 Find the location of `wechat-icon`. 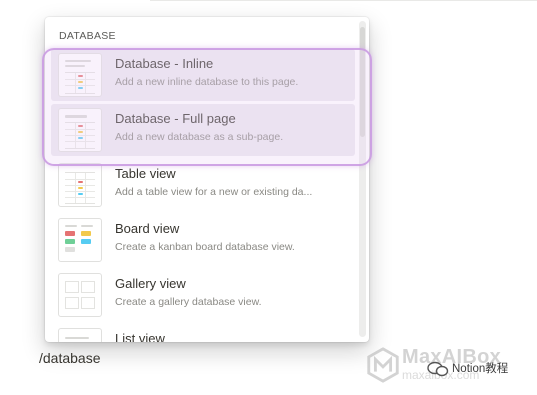

wechat-icon is located at coordinates (438, 369).